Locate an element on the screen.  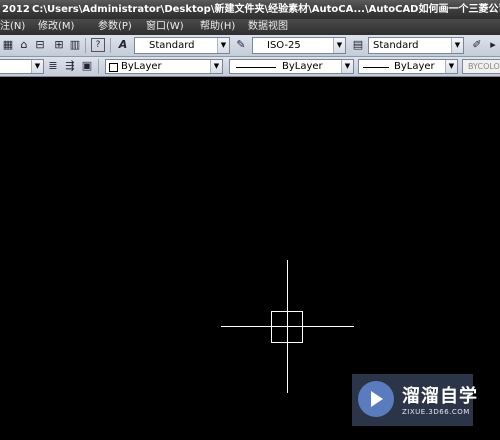
toolbar-more-icon: ▸ is located at coordinates (493, 45).